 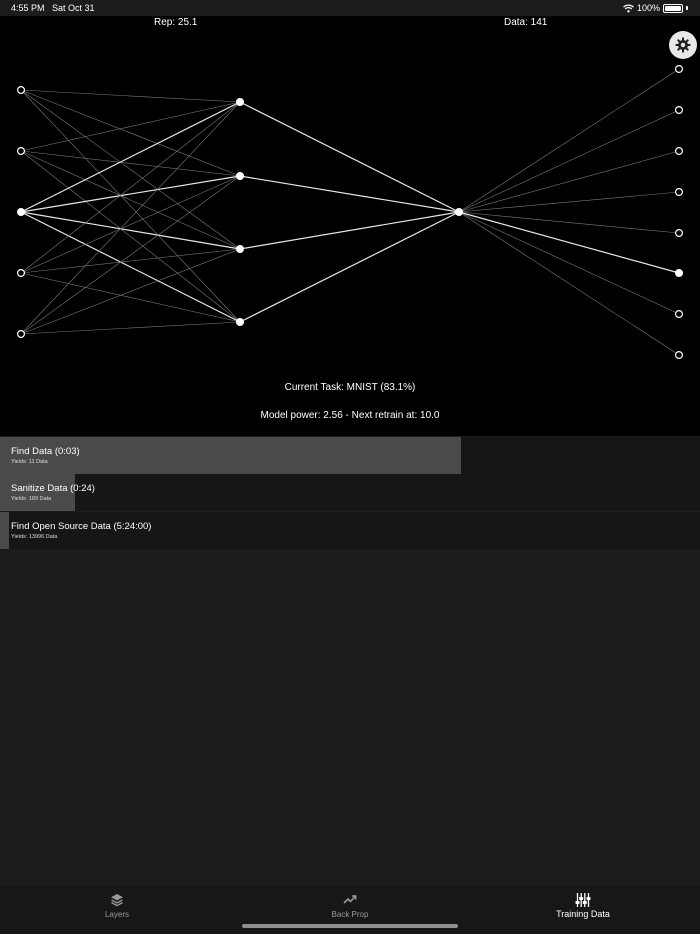 What do you see at coordinates (73, 8) in the screenshot?
I see `status-date: Sat Oct 31` at bounding box center [73, 8].